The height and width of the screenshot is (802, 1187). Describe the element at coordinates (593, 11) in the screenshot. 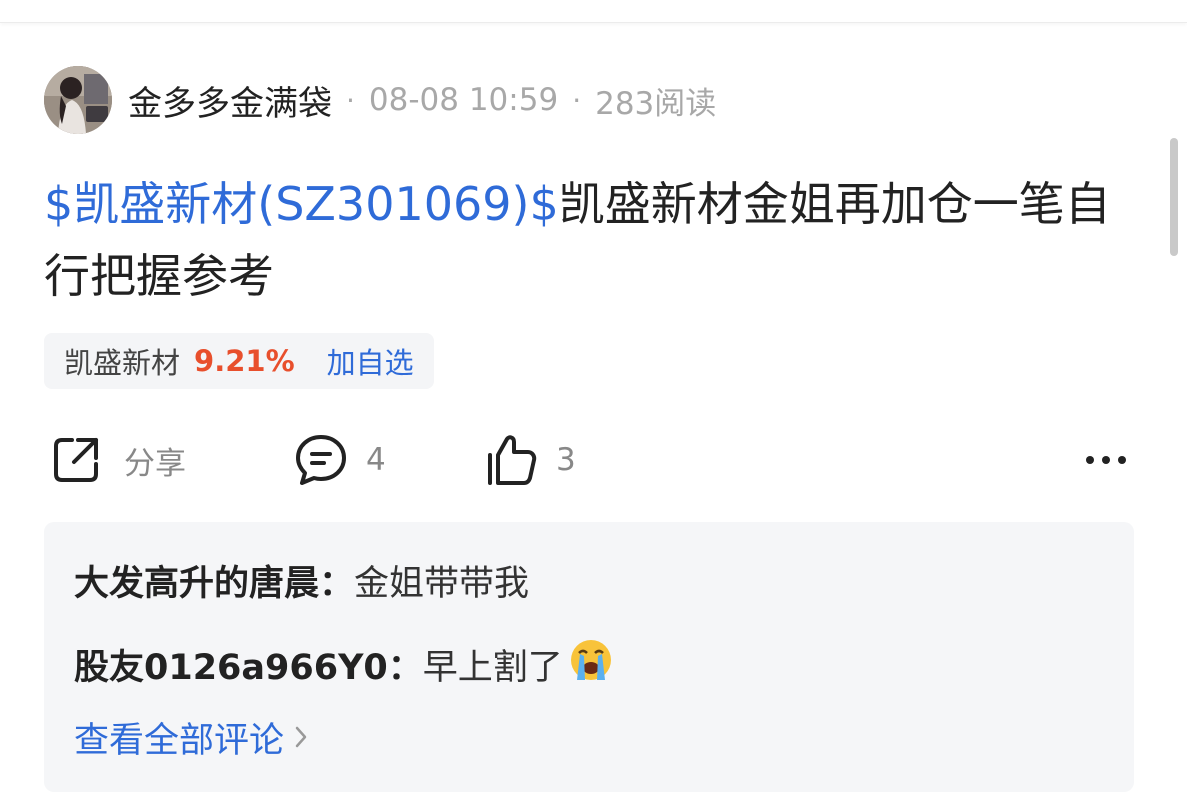

I see `top-divider` at that location.